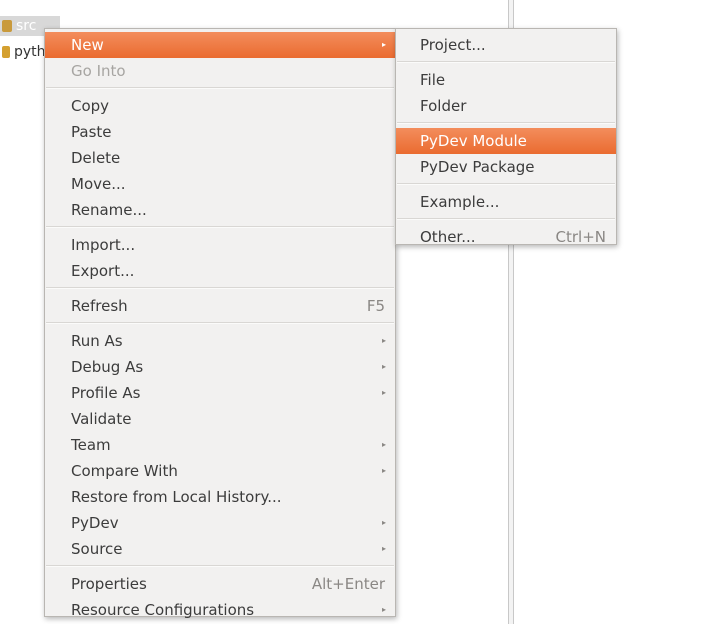 The image size is (712, 624). I want to click on menu-item-label: Paste, so click(91, 132).